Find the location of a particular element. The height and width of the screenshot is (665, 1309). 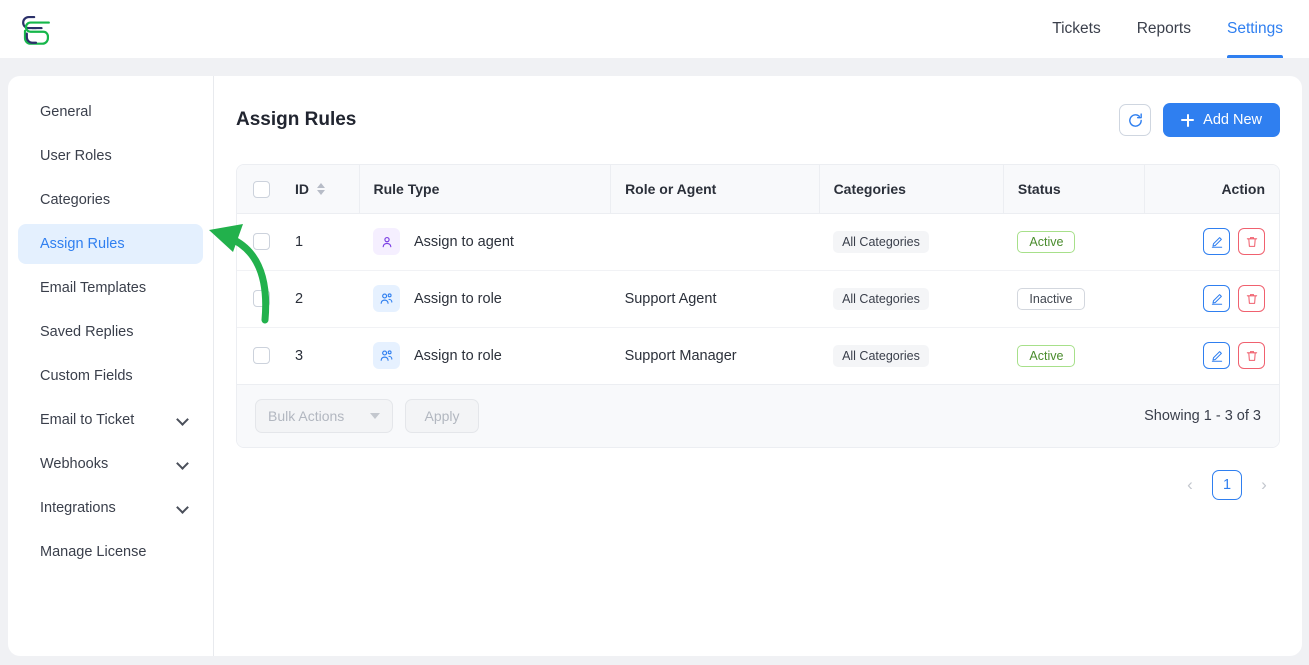

sort-id-button is located at coordinates (321, 188).